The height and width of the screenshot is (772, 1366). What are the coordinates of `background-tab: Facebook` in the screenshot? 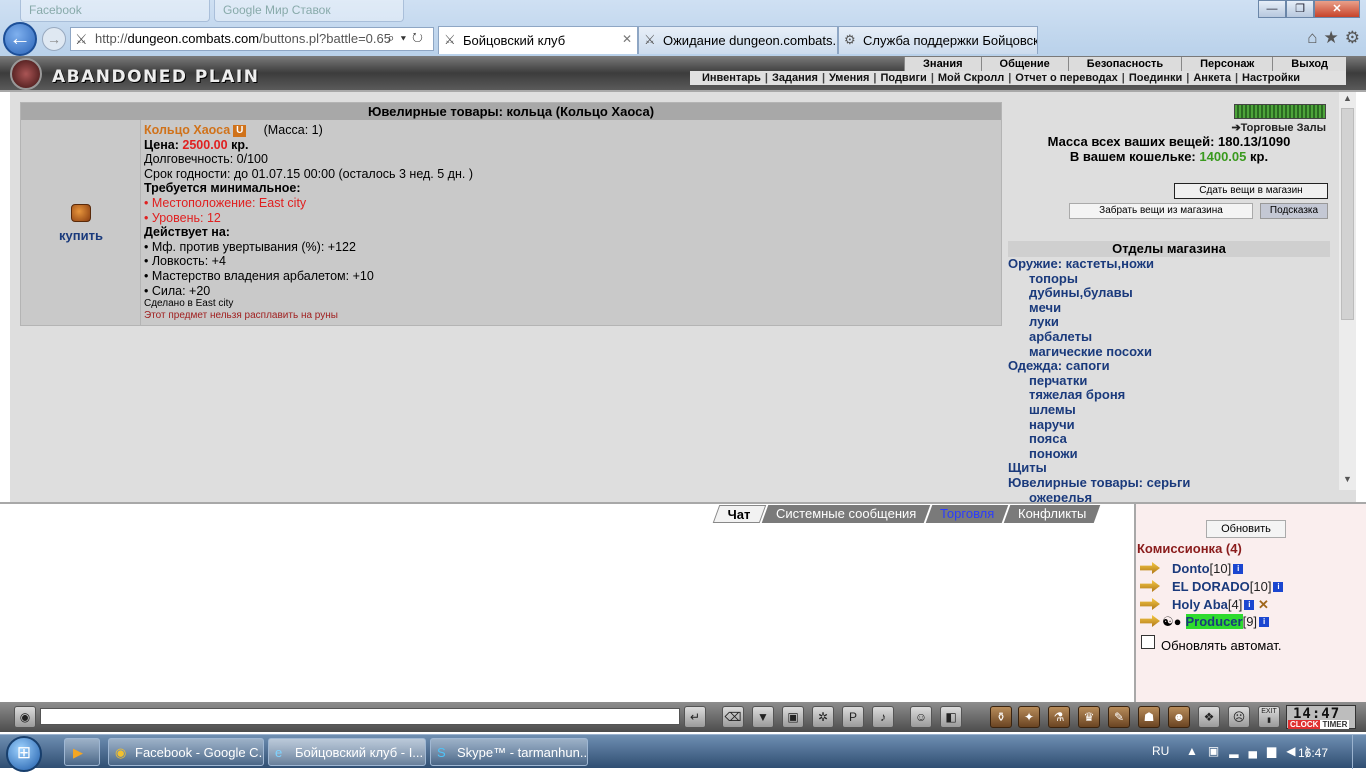 It's located at (115, 11).